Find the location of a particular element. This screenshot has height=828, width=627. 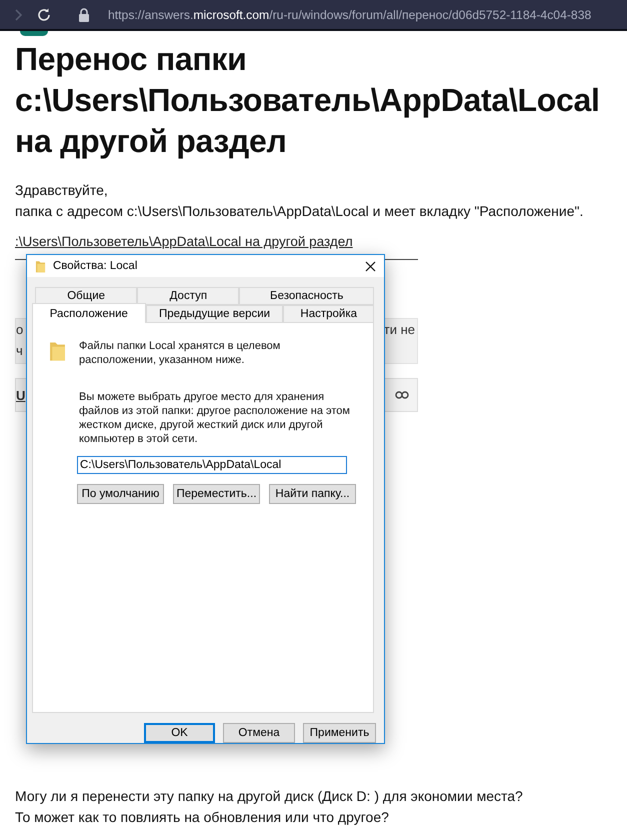

close-icon is located at coordinates (370, 266).